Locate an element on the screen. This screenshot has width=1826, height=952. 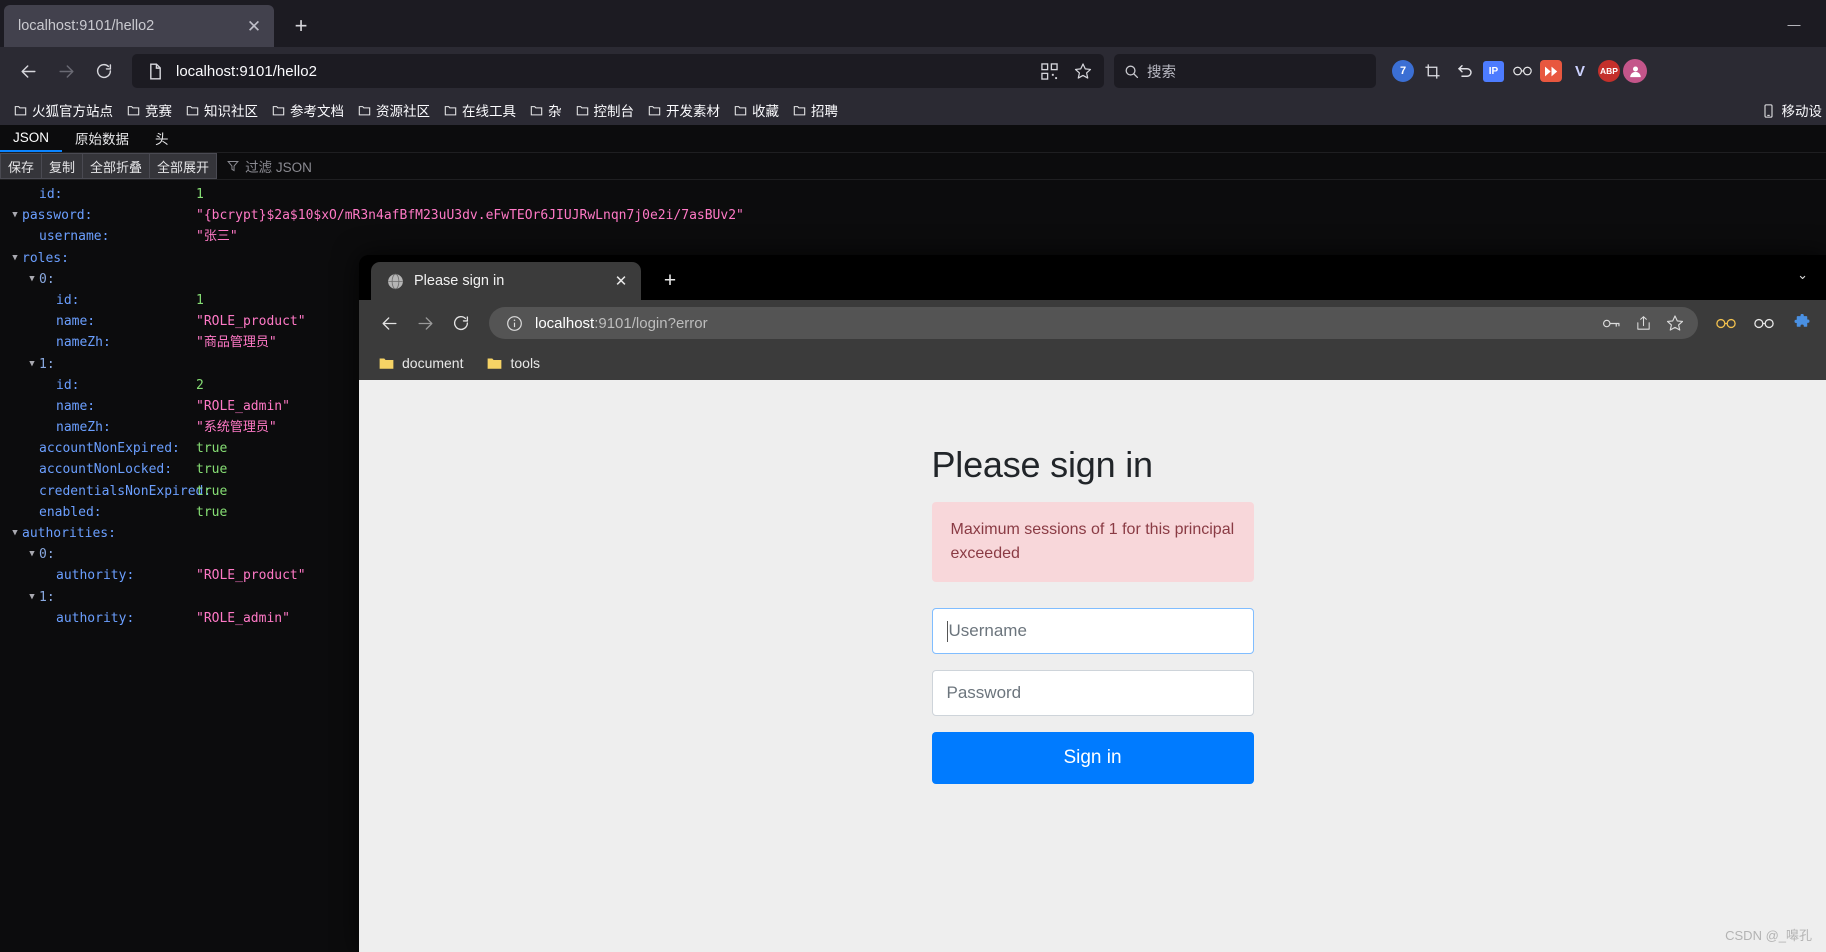
password-key-icon is located at coordinates (1611, 323).